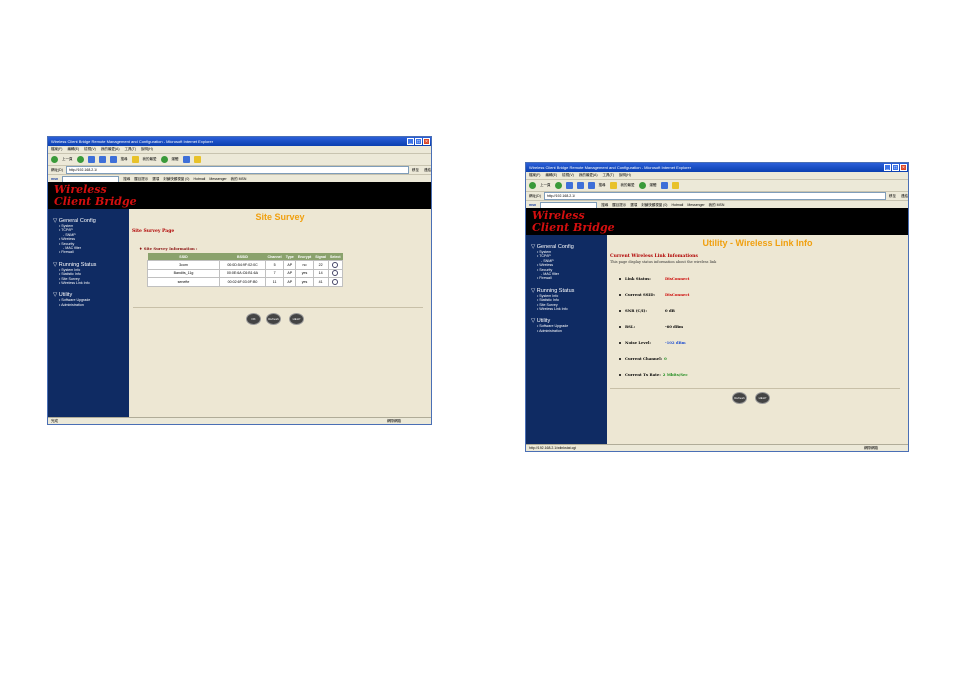  What do you see at coordinates (654, 278) in the screenshot?
I see `info-row-link-status: Link Status: DisConnect` at bounding box center [654, 278].